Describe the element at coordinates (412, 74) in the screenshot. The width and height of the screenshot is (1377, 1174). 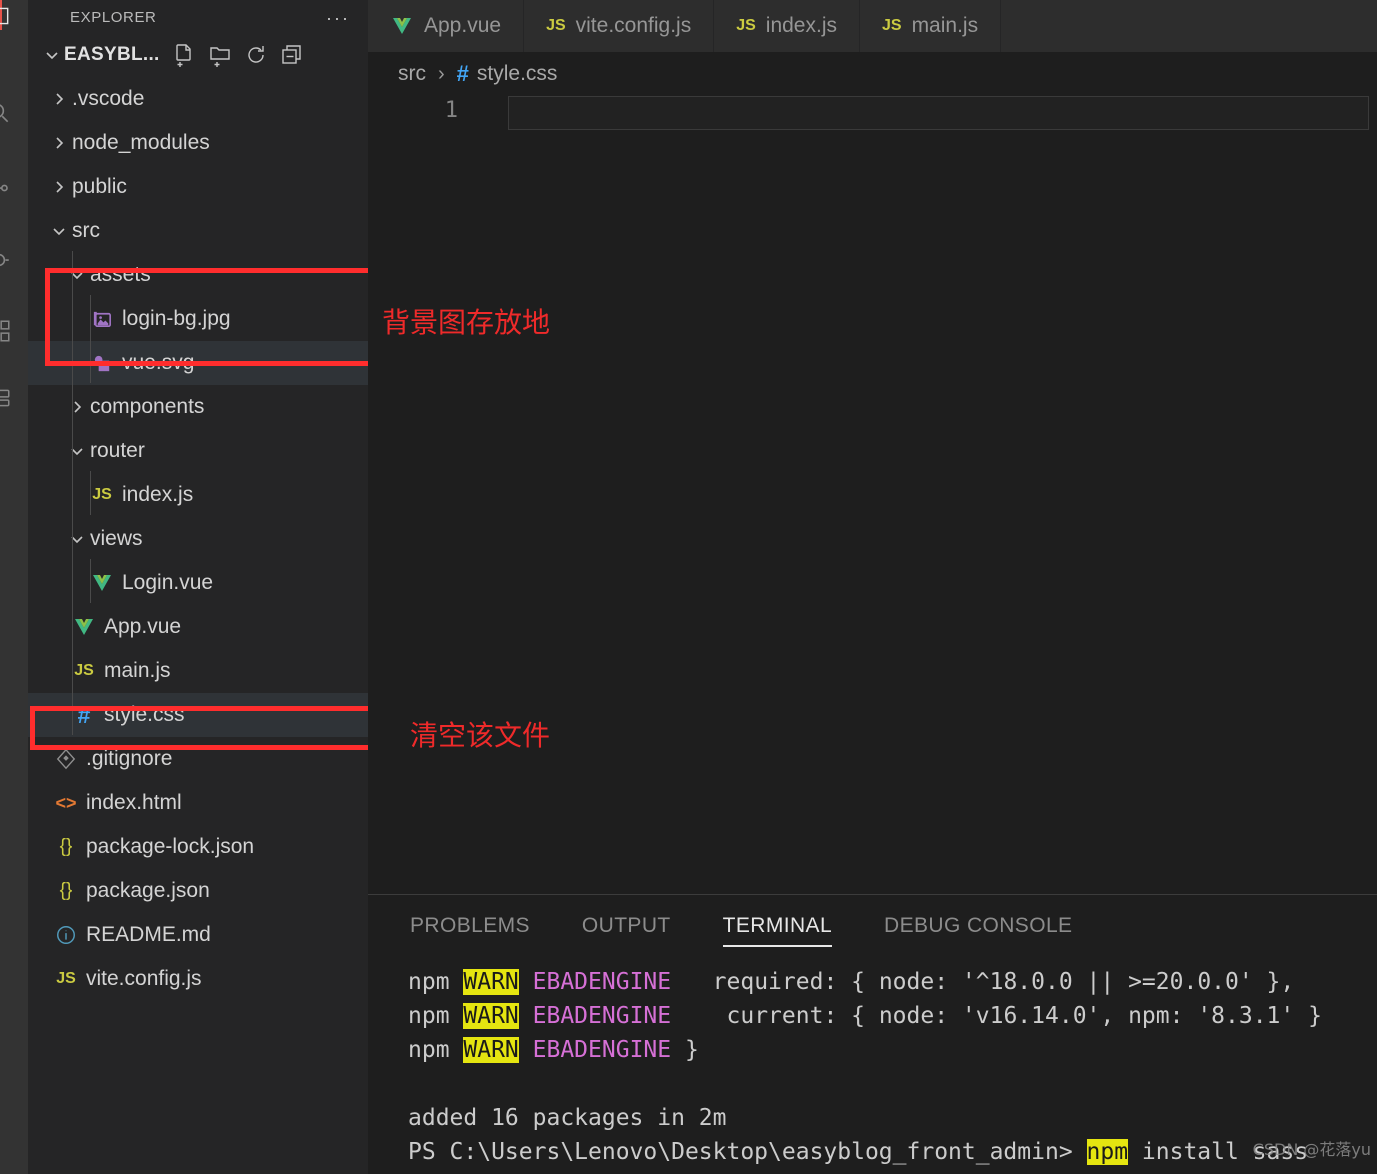
I see `breadcrumb-folder: src` at that location.